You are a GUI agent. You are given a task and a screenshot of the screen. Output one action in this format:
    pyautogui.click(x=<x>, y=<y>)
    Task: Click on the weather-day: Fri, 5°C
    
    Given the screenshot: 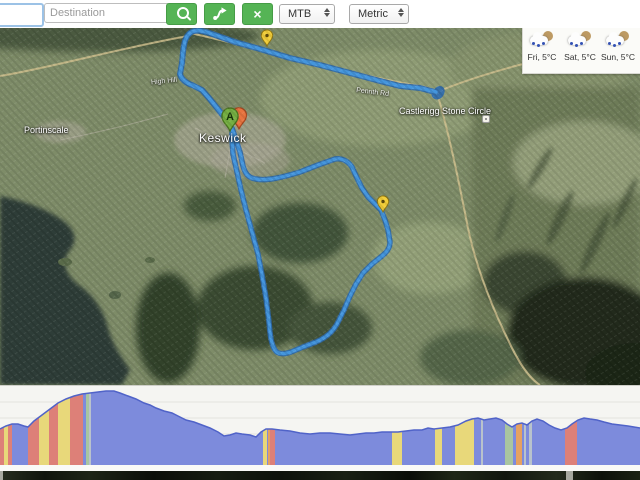 What is the action you would take?
    pyautogui.click(x=542, y=49)
    